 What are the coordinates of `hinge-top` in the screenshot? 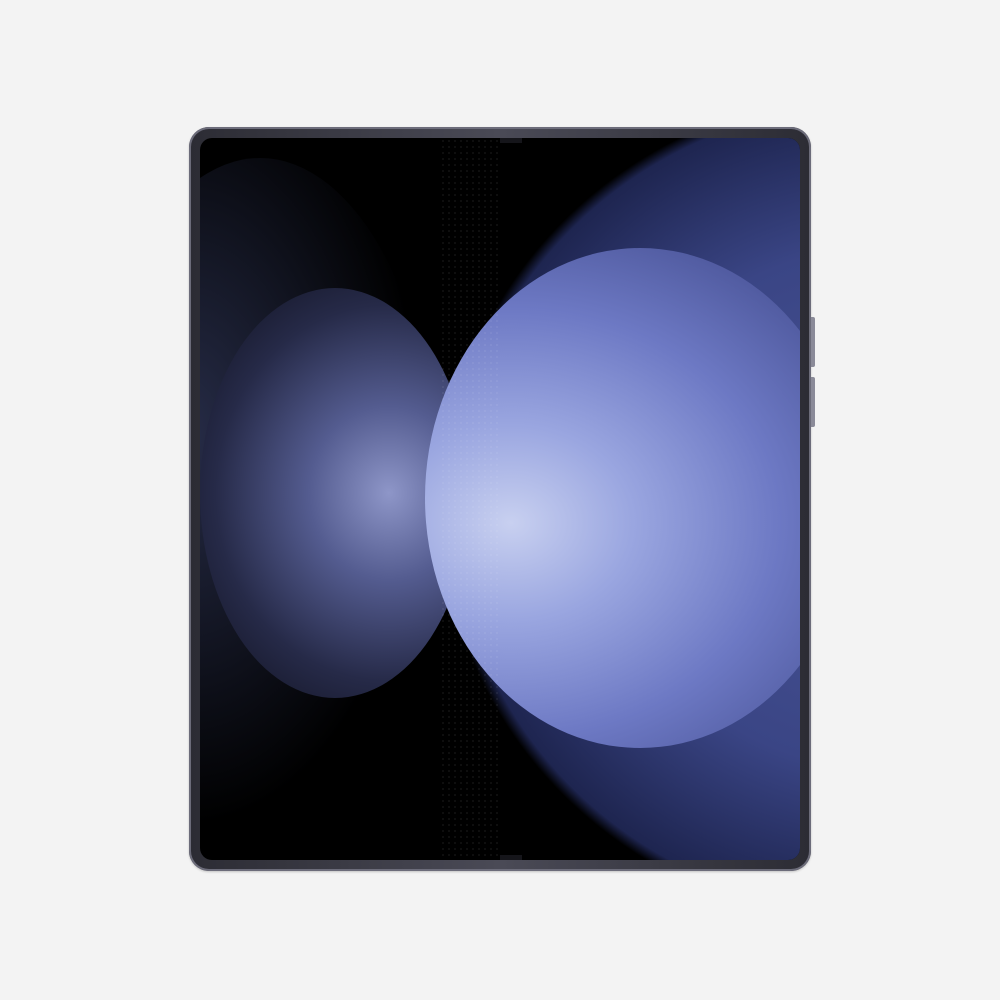 It's located at (511, 140).